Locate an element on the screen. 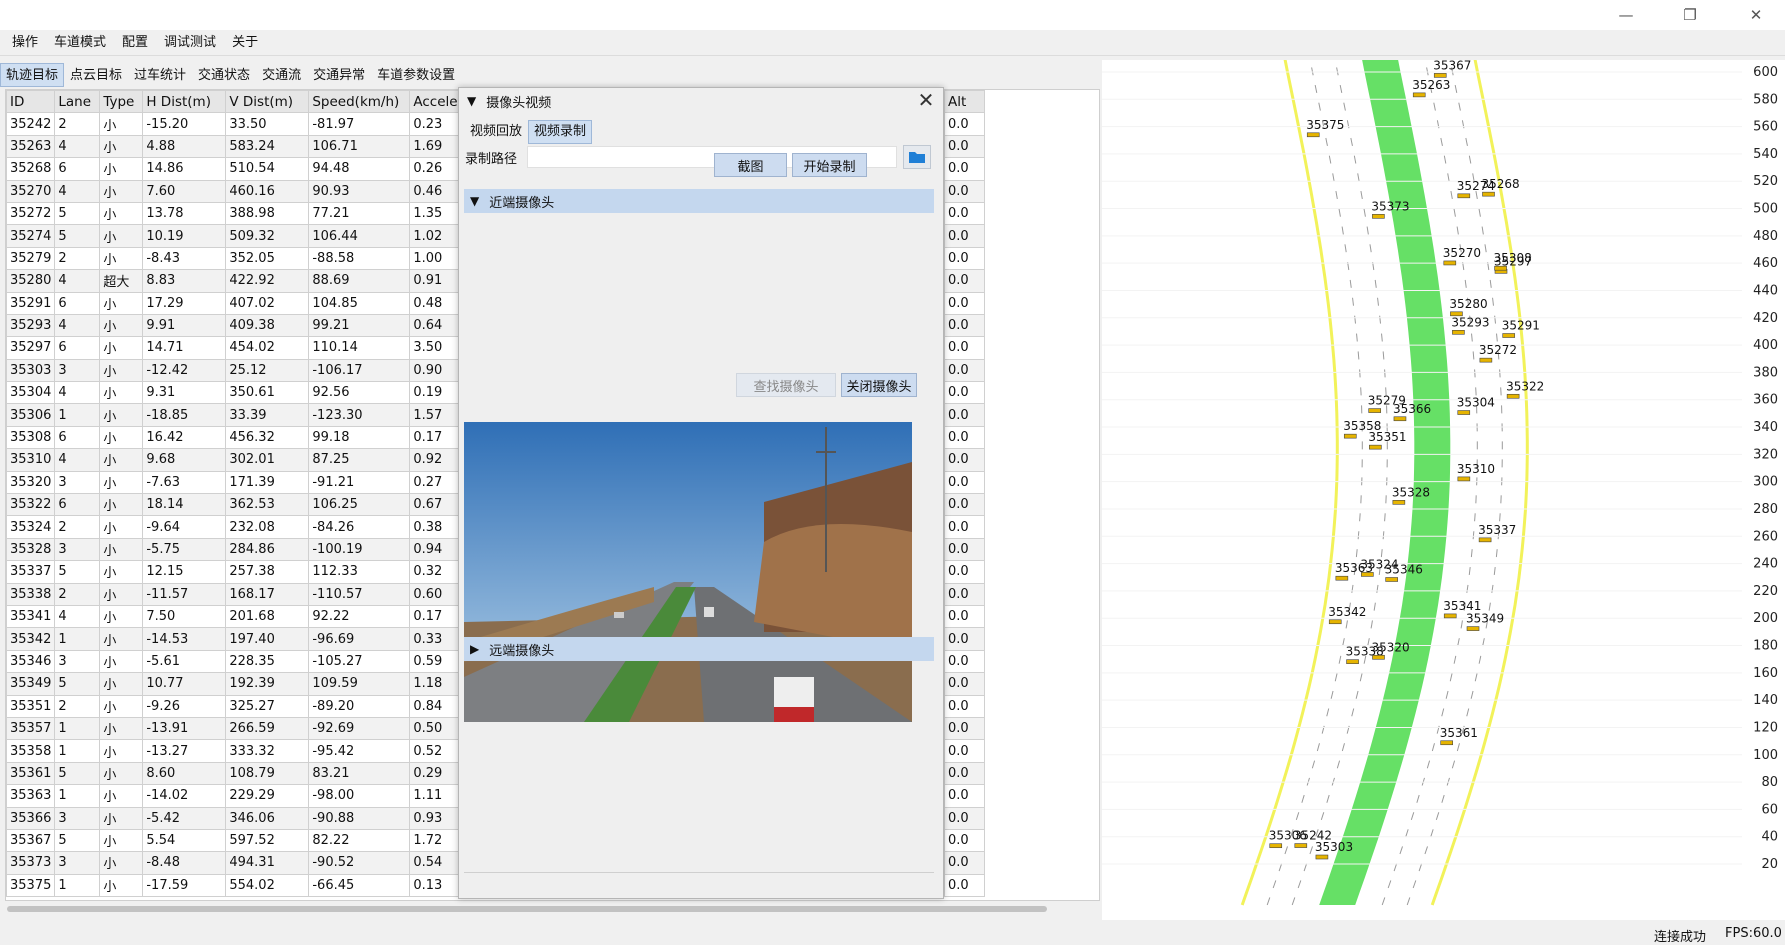 Image resolution: width=1785 pixels, height=945 pixels. tab-track-targets: 轨迹目标 is located at coordinates (32, 75).